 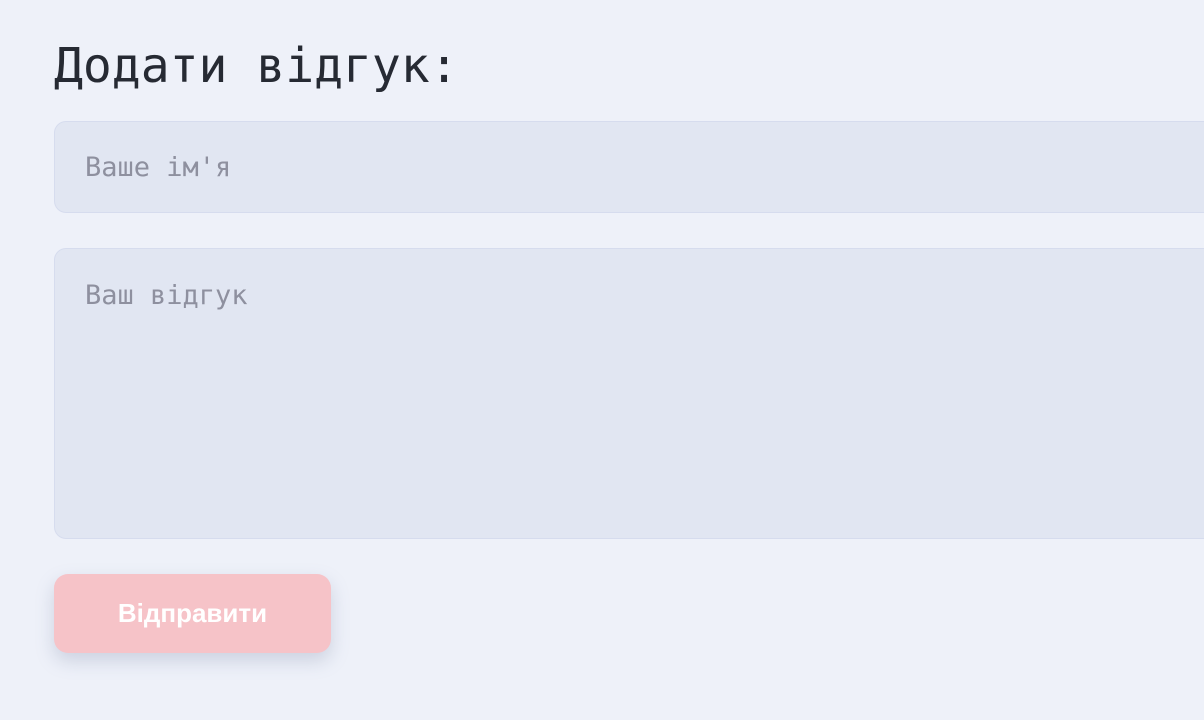 I want to click on name-input, so click(x=629, y=167).